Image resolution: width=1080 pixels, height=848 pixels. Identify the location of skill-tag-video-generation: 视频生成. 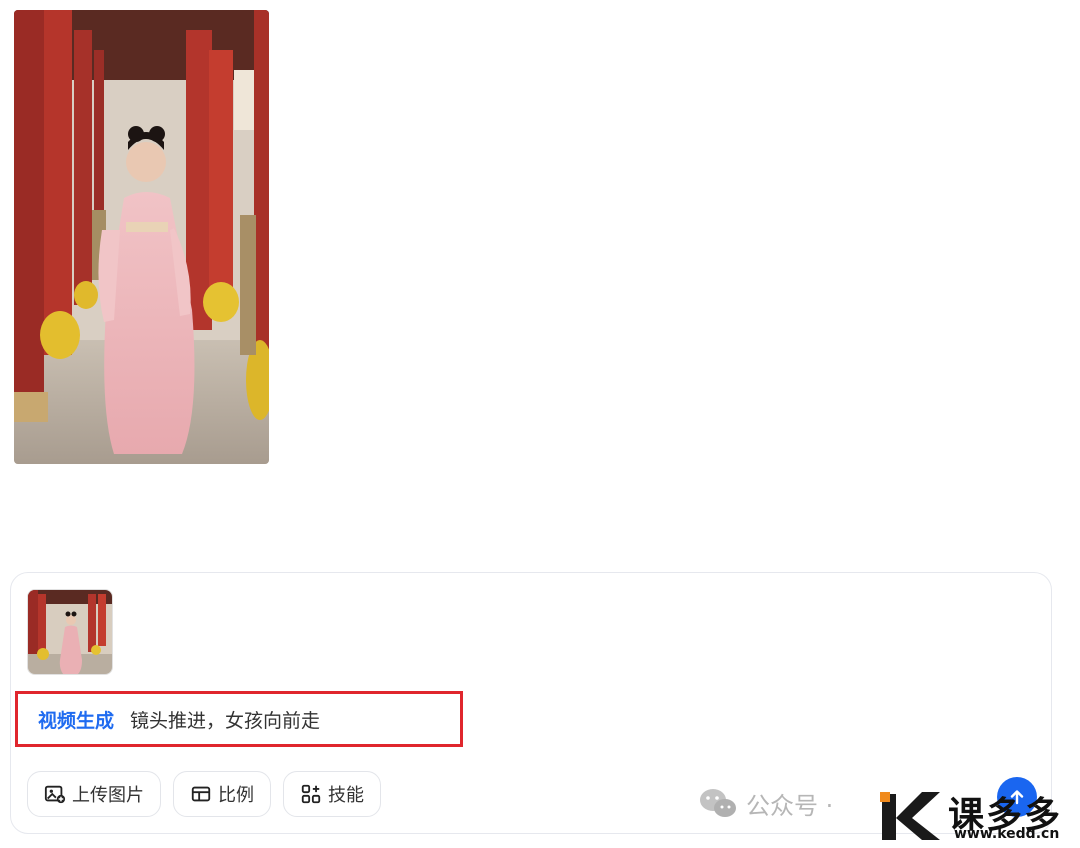
(76, 719).